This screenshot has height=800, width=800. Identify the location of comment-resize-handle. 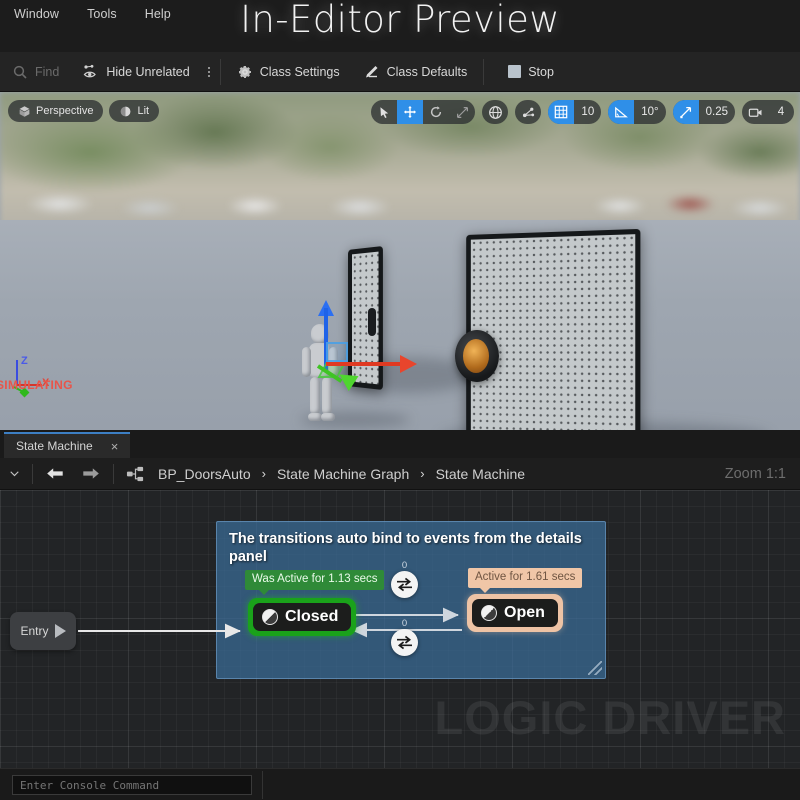
(595, 668).